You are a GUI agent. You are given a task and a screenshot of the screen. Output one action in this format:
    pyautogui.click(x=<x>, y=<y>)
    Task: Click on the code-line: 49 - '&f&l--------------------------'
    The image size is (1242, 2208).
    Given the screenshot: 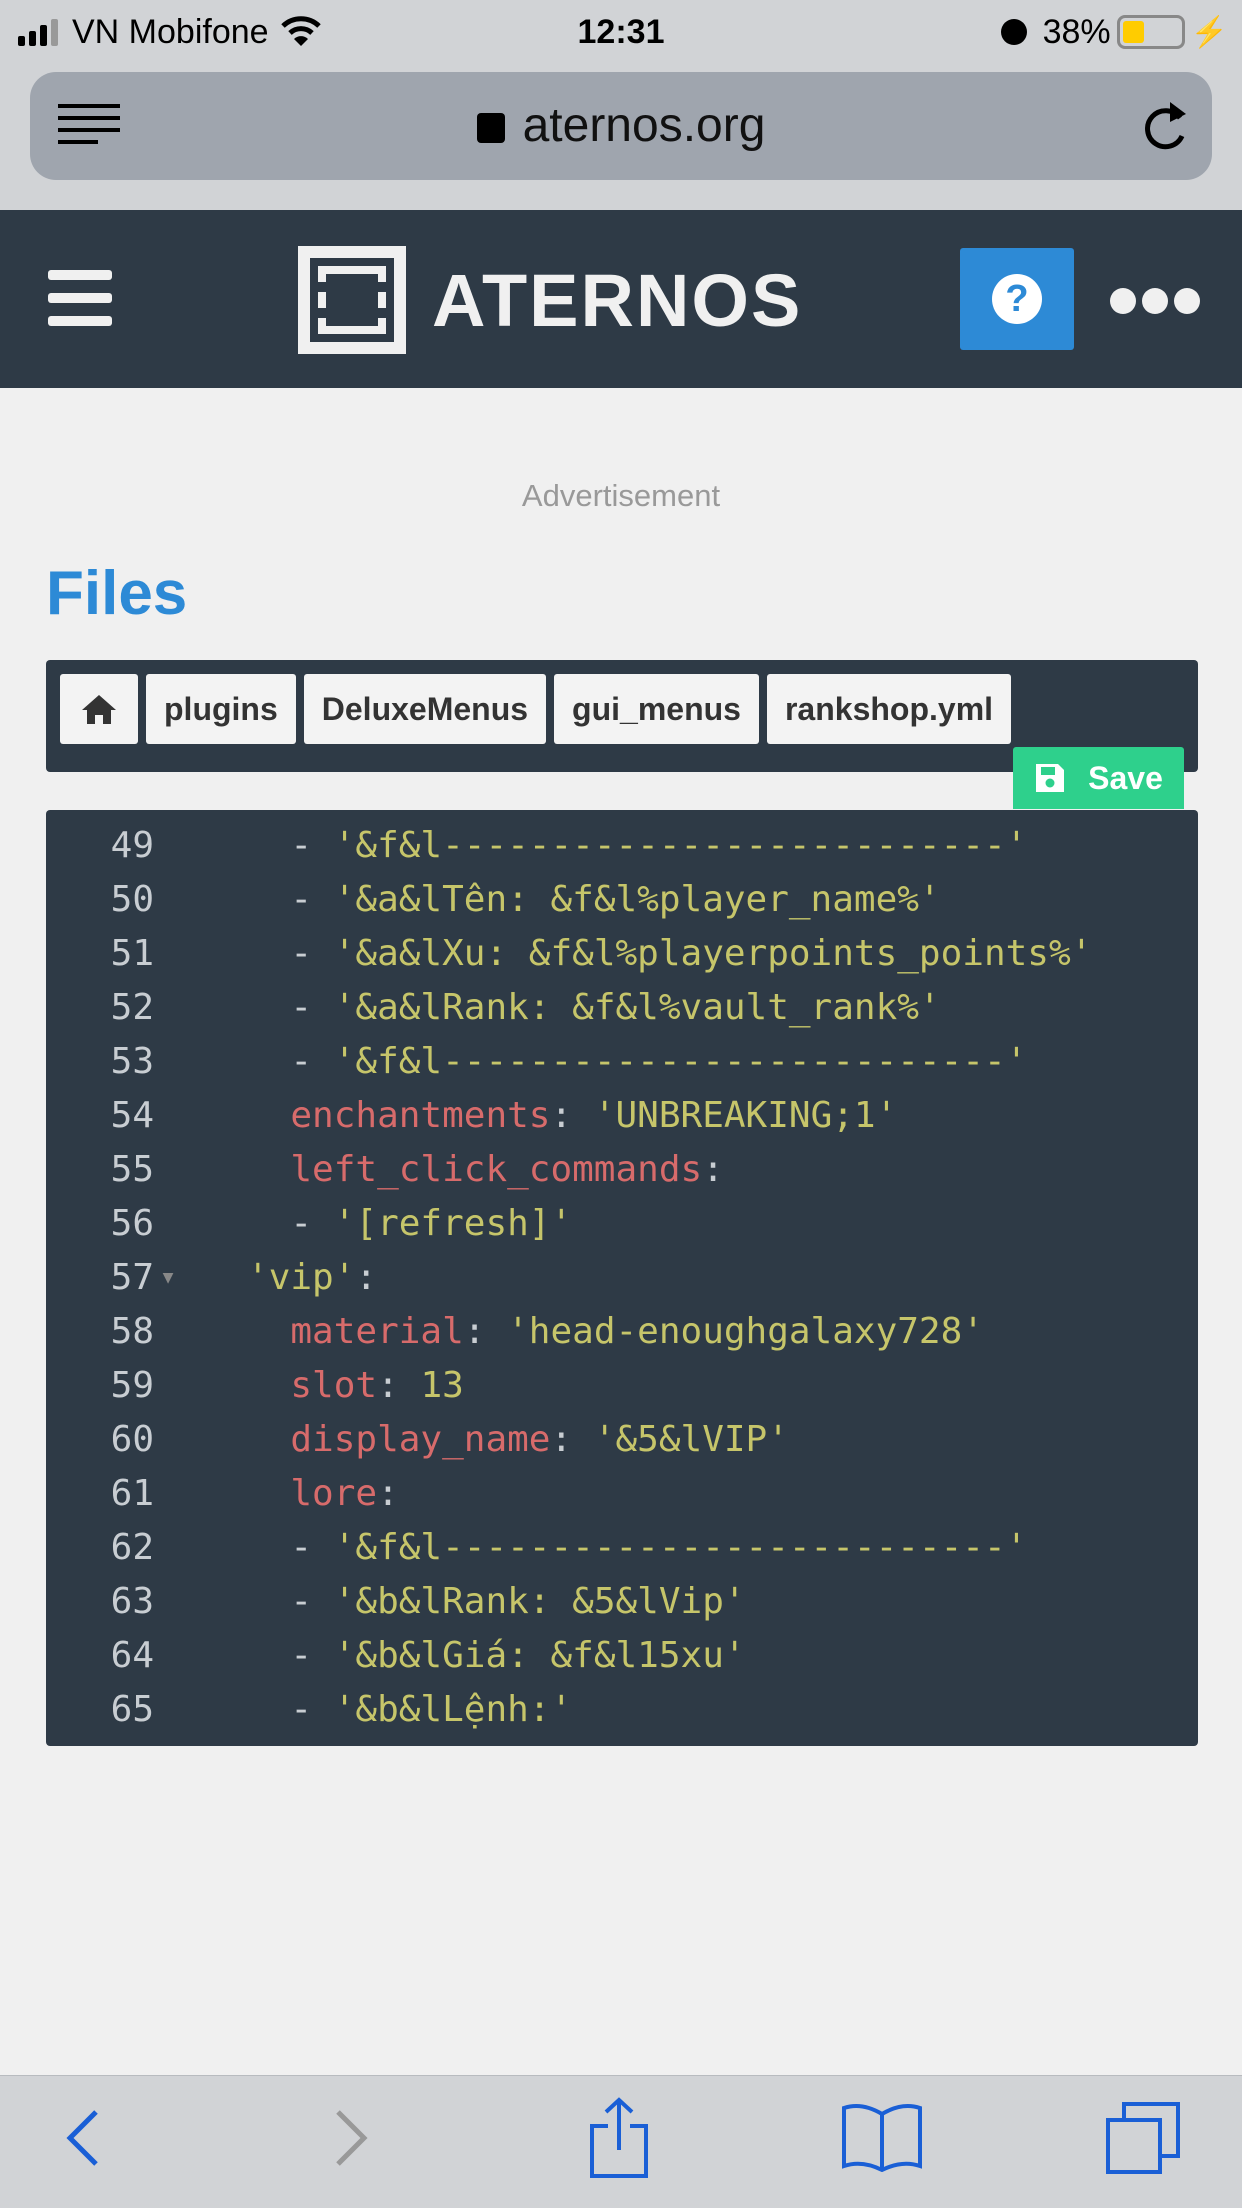 What is the action you would take?
    pyautogui.click(x=622, y=845)
    